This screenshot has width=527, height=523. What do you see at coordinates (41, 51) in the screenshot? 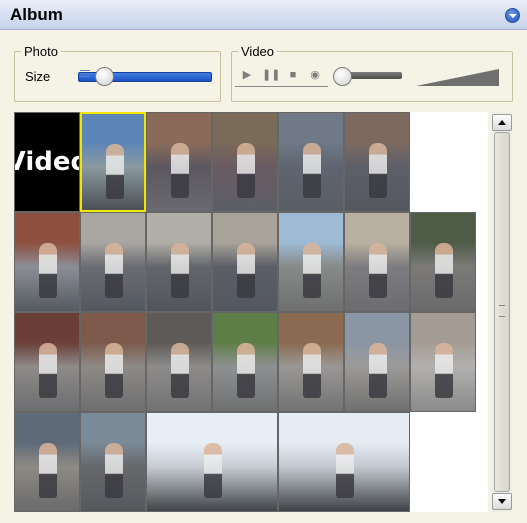
I see `photo-legend: Photo` at bounding box center [41, 51].